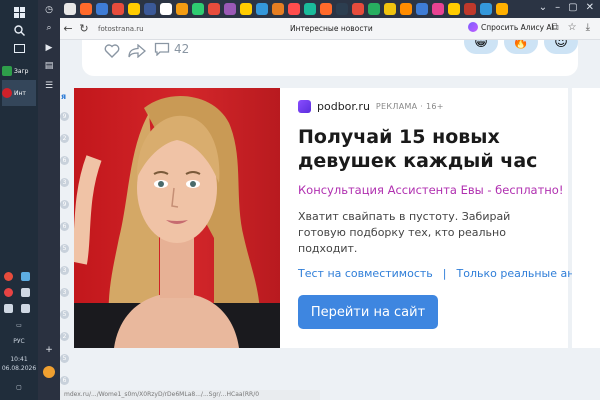 This screenshot has height=400, width=600. What do you see at coordinates (171, 49) in the screenshot?
I see `comments-button: 42` at bounding box center [171, 49].